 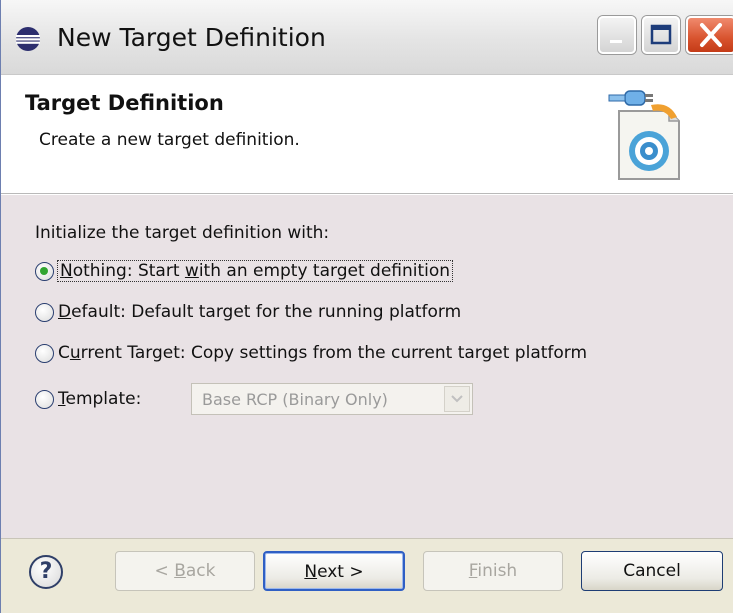 What do you see at coordinates (169, 140) in the screenshot?
I see `page-description: Create a new target definition.` at bounding box center [169, 140].